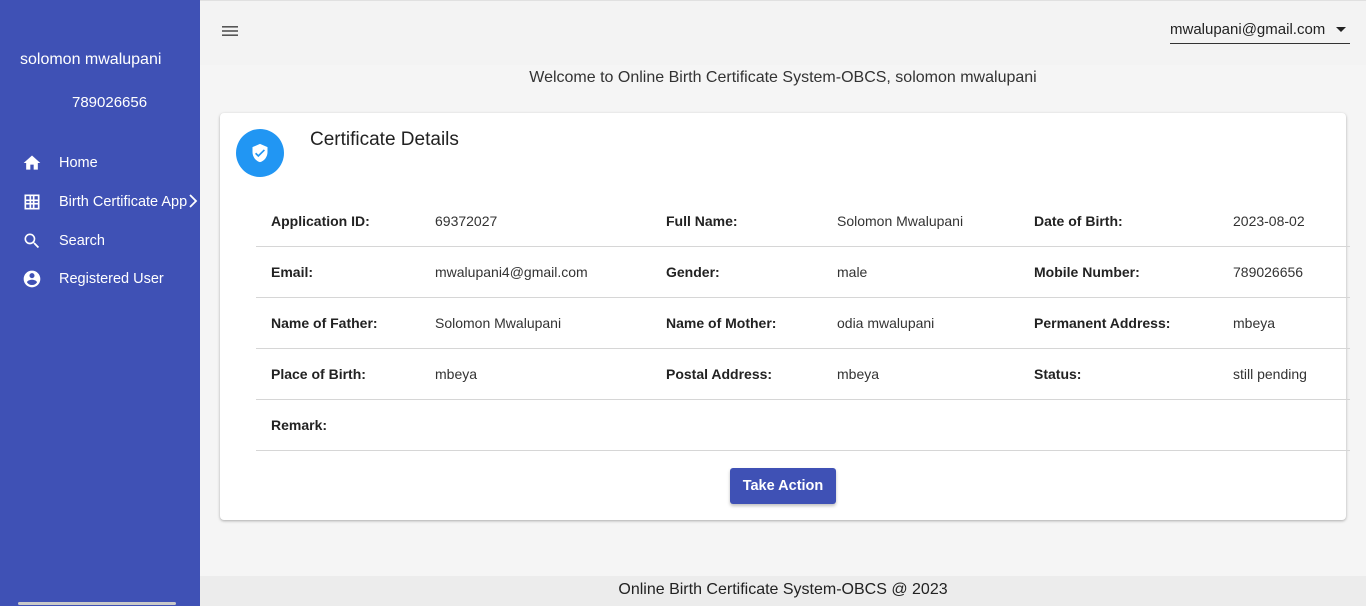 Image resolution: width=1366 pixels, height=606 pixels. What do you see at coordinates (82, 240) in the screenshot?
I see `sidebar-item-label: Search` at bounding box center [82, 240].